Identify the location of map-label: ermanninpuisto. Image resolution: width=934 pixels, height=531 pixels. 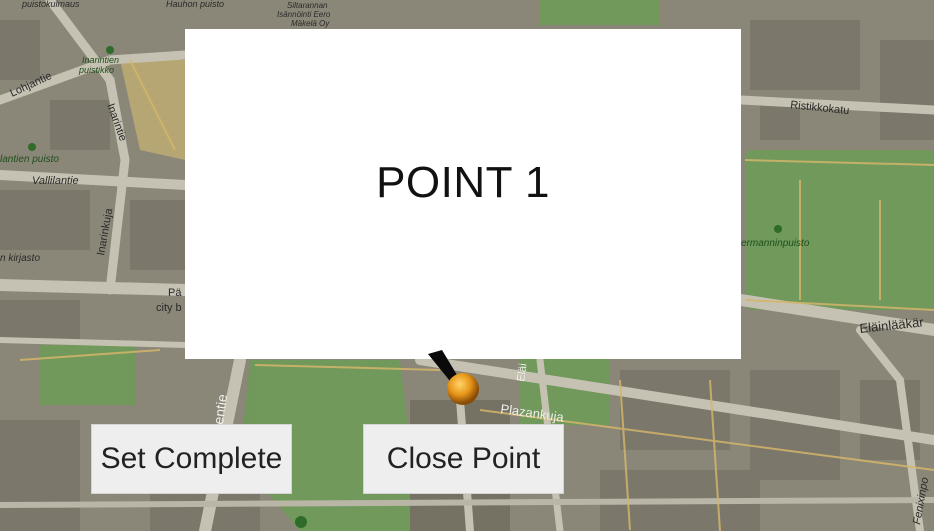
(775, 243).